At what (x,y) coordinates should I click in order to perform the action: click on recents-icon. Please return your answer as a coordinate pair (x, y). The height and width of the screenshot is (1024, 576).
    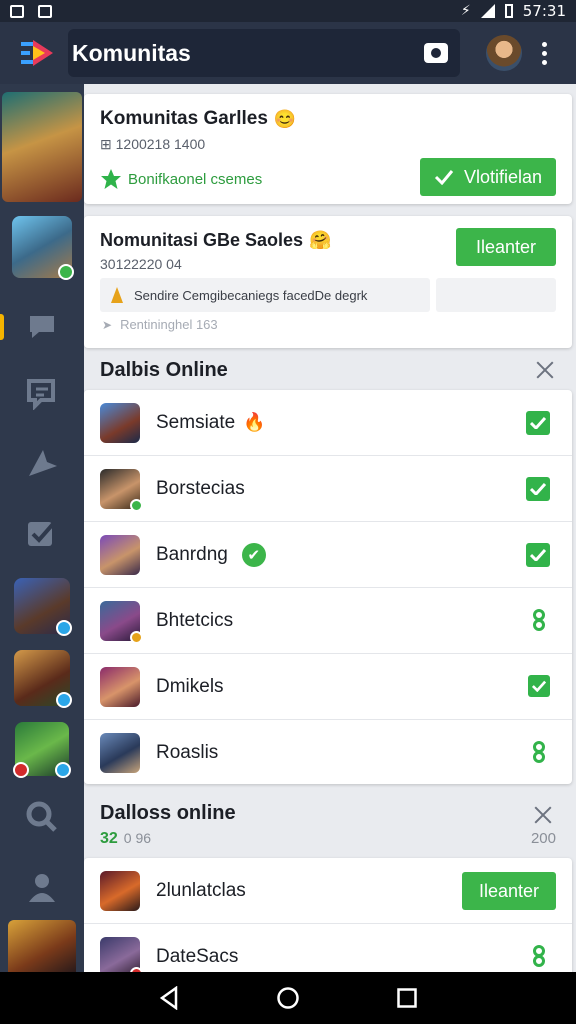
    Looking at the image, I should click on (407, 998).